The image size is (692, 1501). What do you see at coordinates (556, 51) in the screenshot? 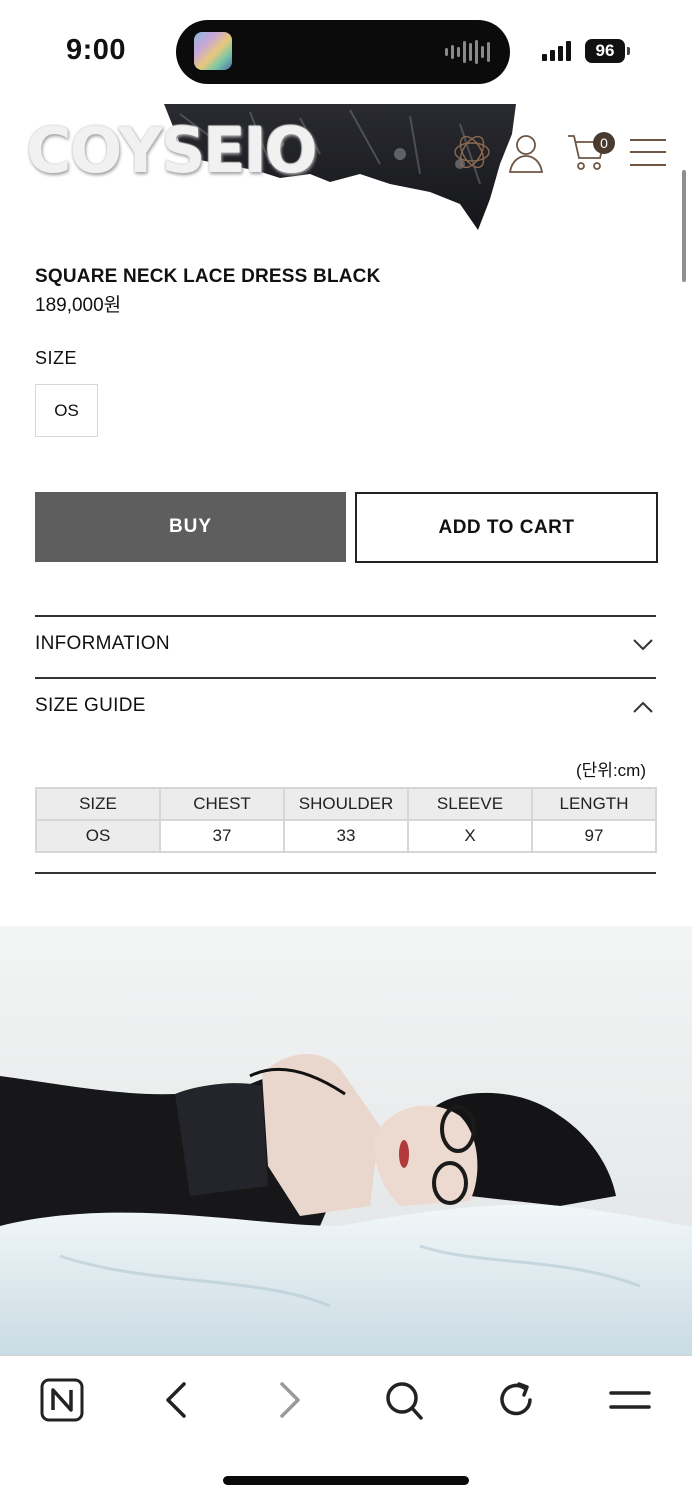
I see `cellular-signal-icon` at bounding box center [556, 51].